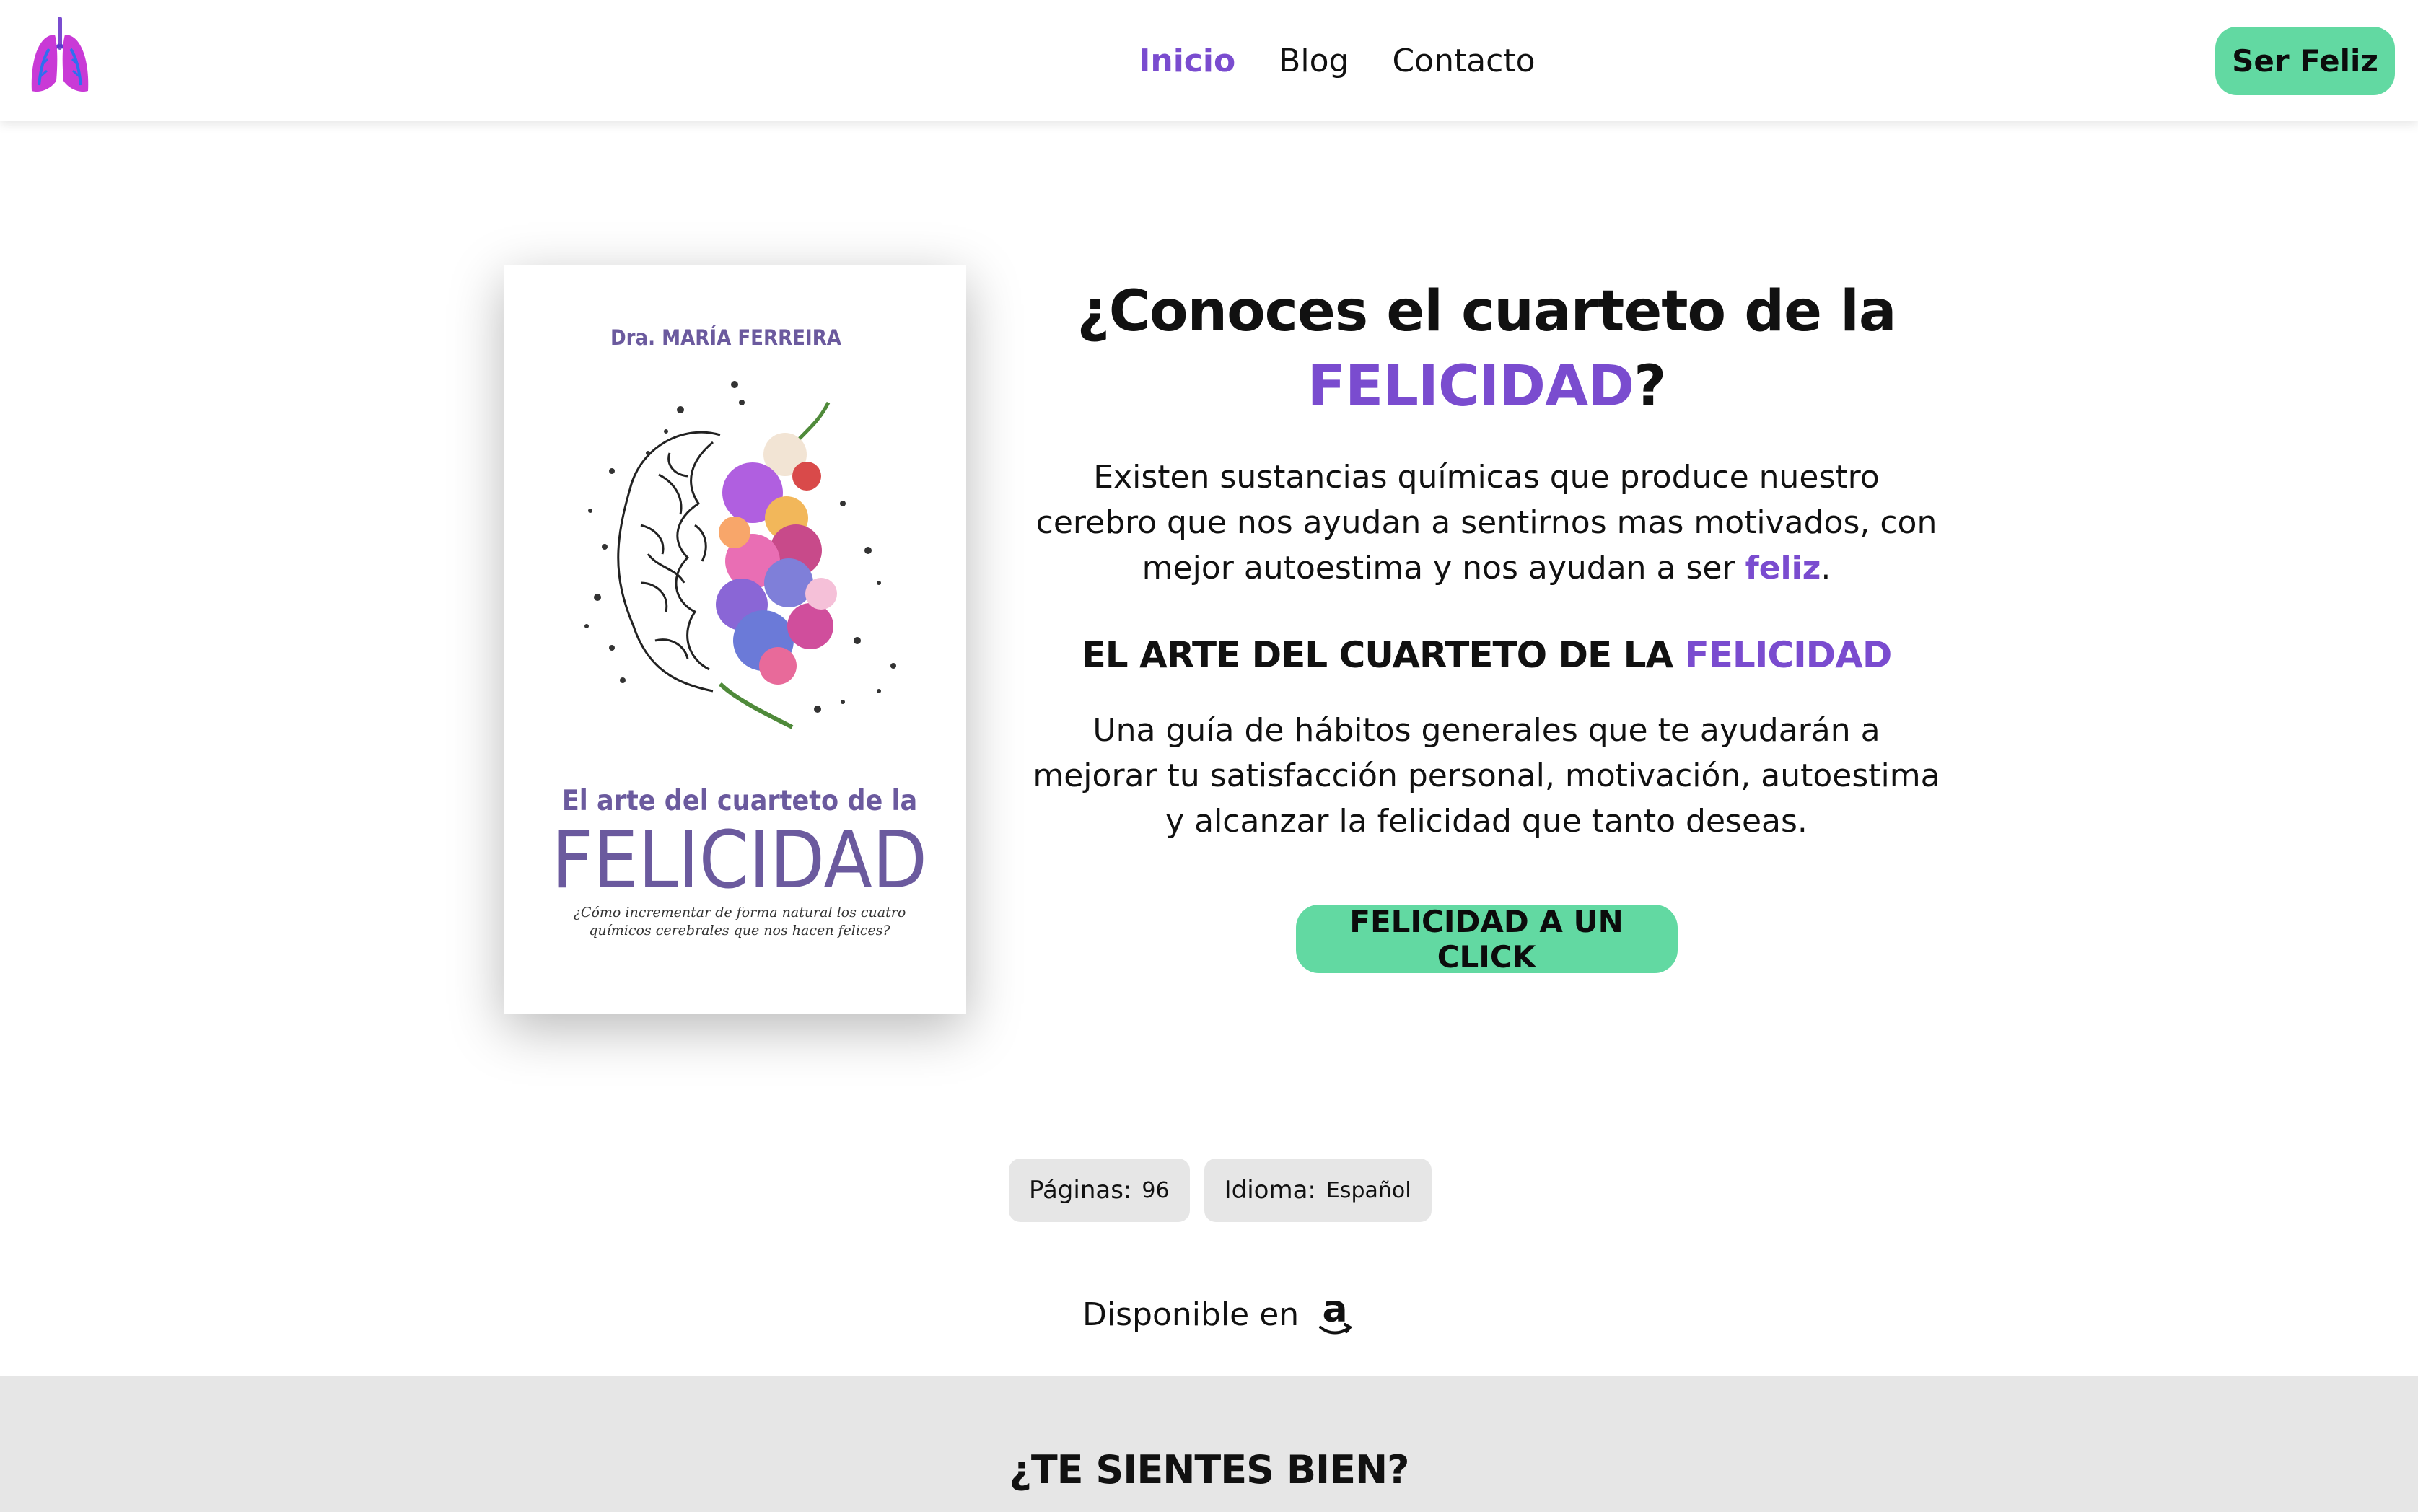 This screenshot has height=1512, width=2418. I want to click on hero-title-end: ?, so click(1650, 386).